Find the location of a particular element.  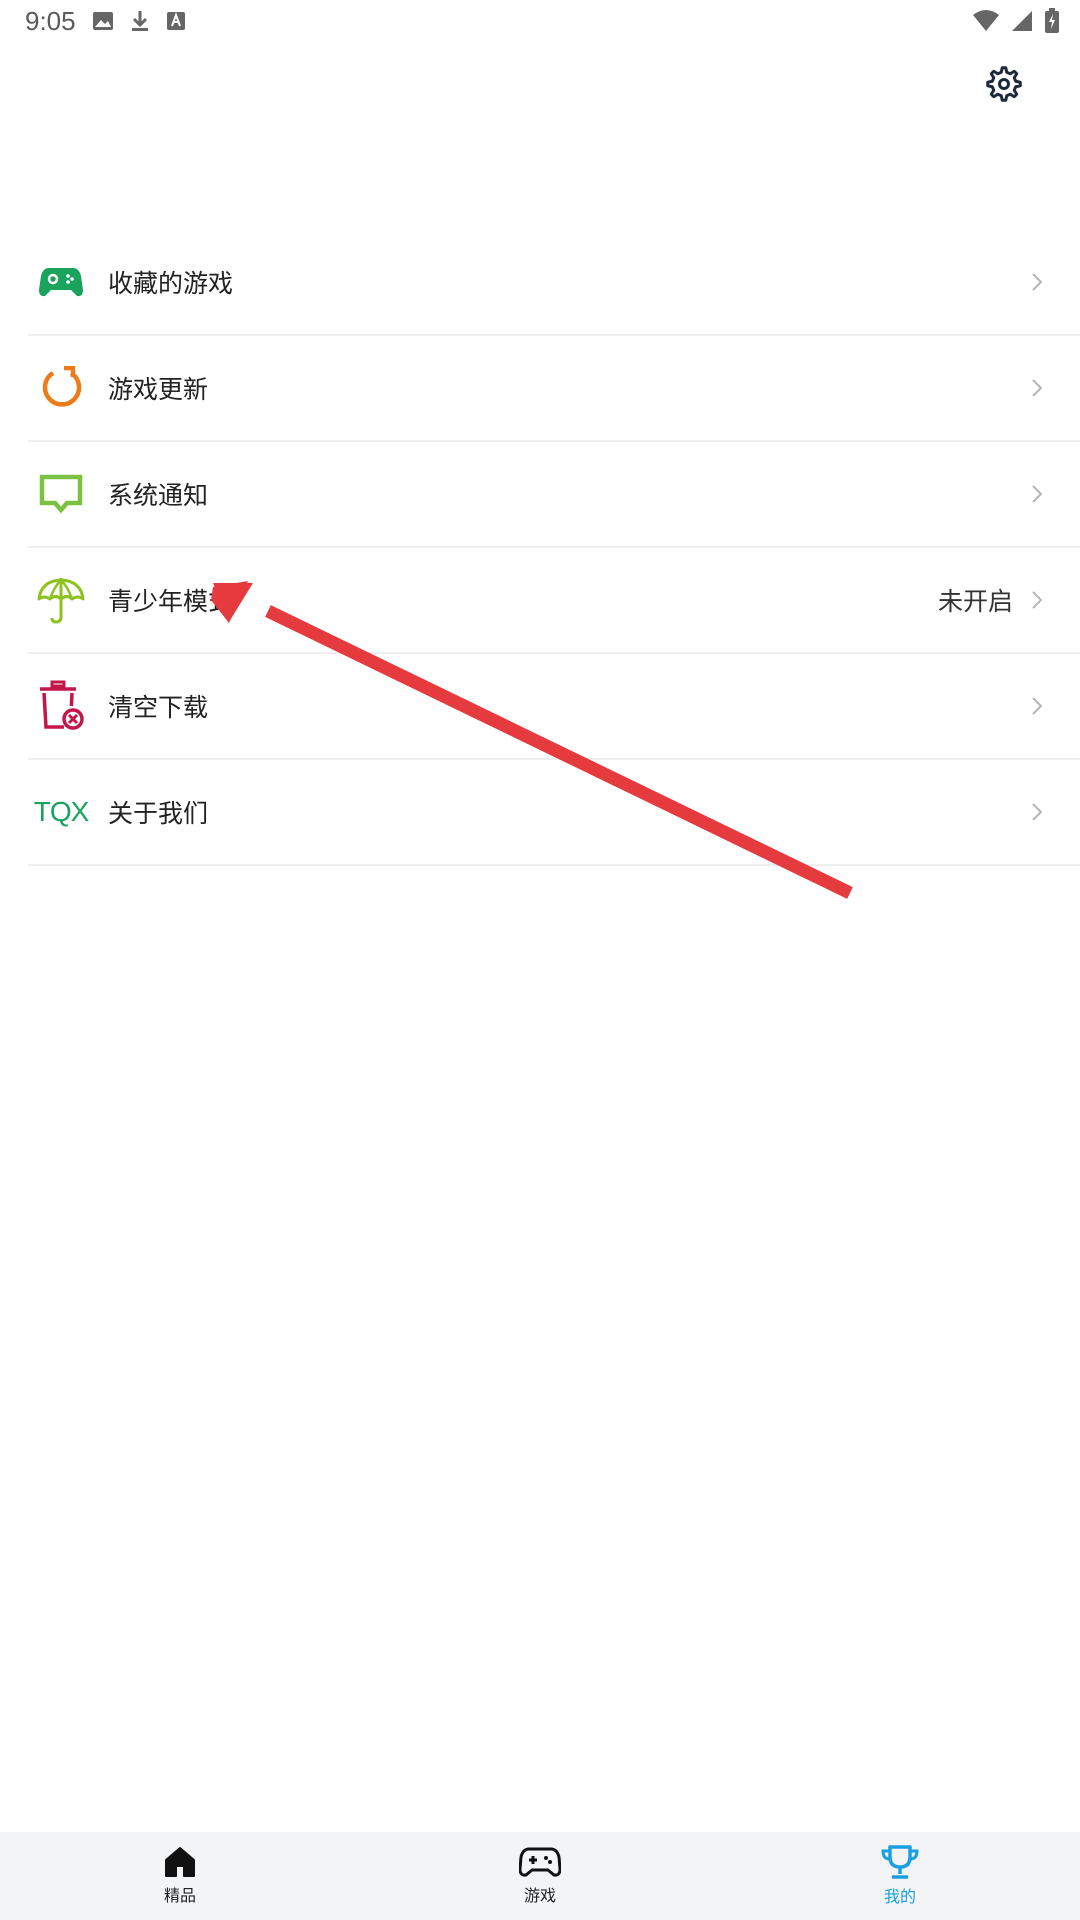

trophy-icon is located at coordinates (900, 1862).